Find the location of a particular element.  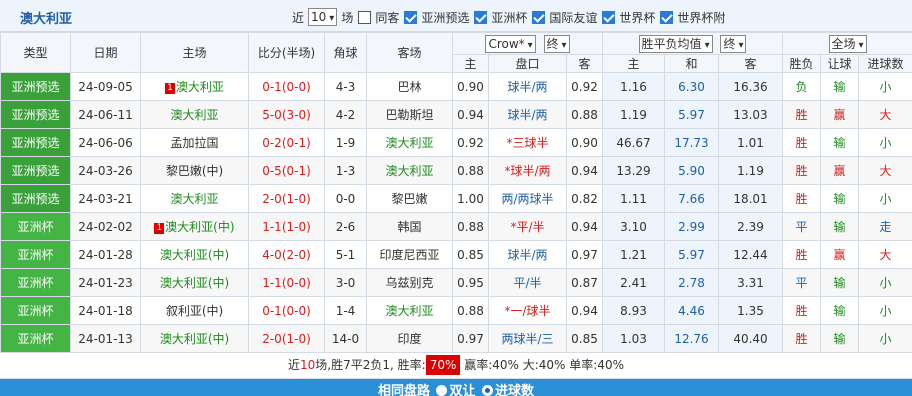

col-away: 客场 is located at coordinates (409, 52).